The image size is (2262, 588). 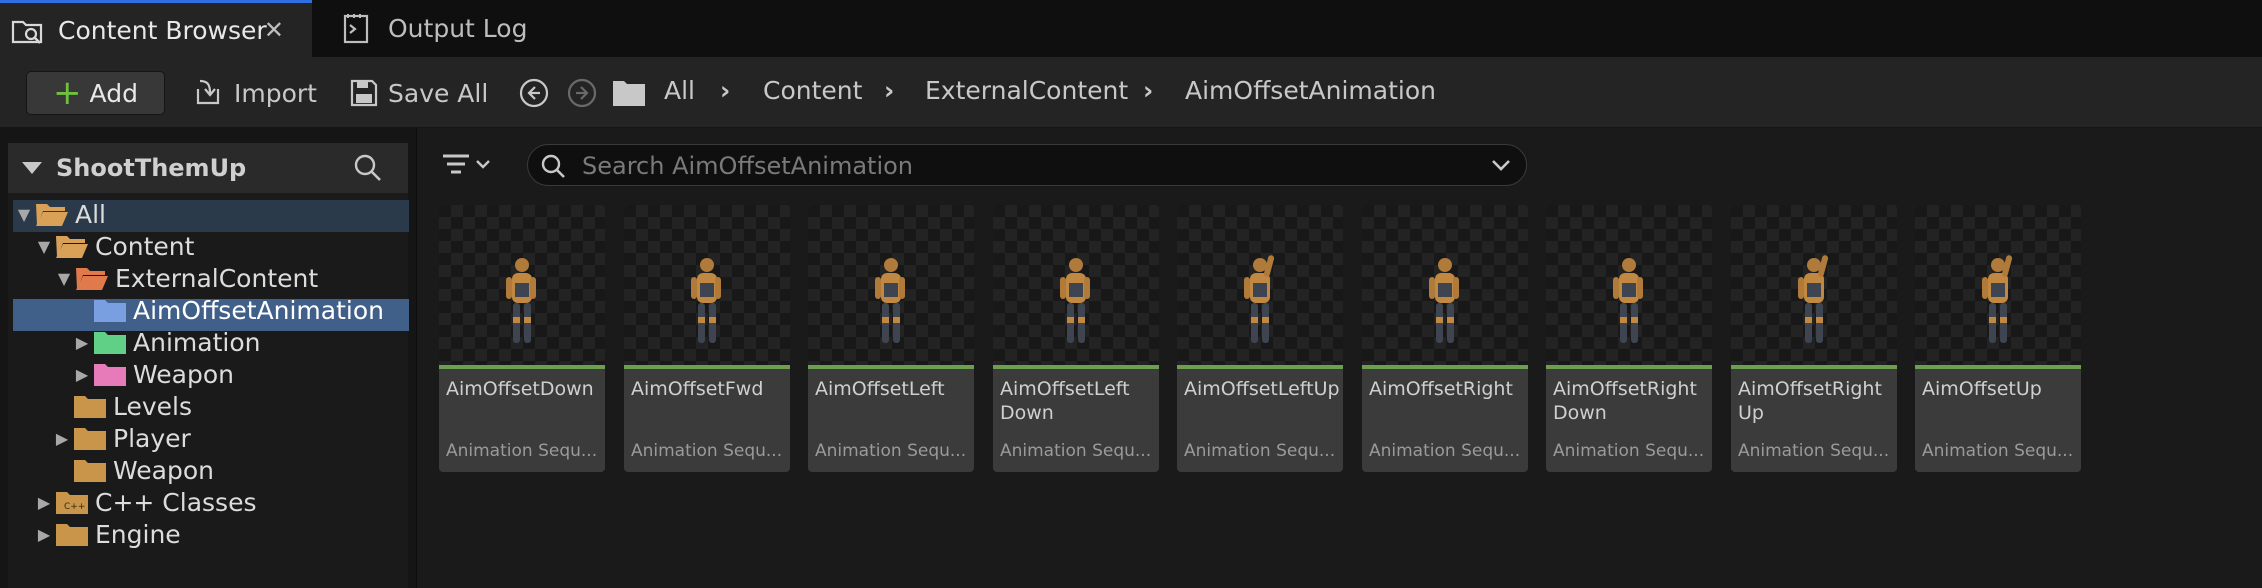 What do you see at coordinates (534, 93) in the screenshot?
I see `back-icon` at bounding box center [534, 93].